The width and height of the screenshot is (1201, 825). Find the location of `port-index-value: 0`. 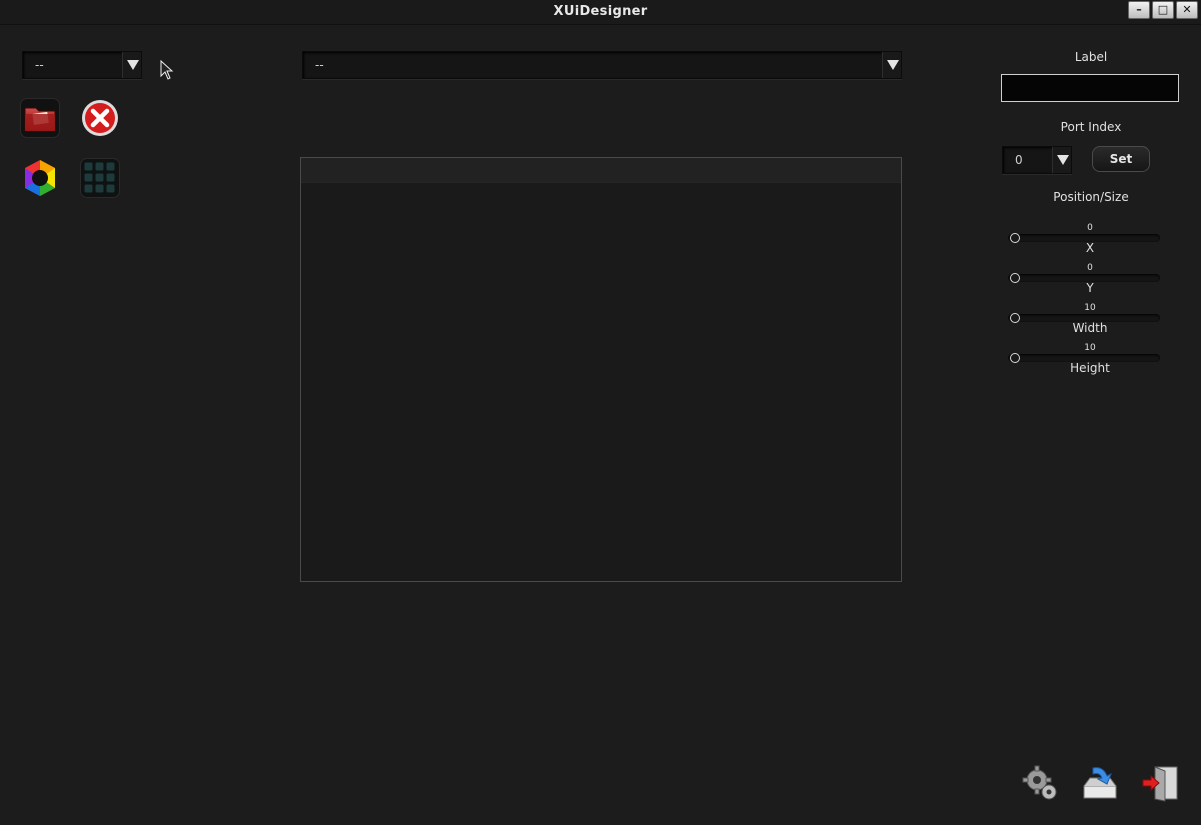

port-index-value: 0 is located at coordinates (1019, 160).